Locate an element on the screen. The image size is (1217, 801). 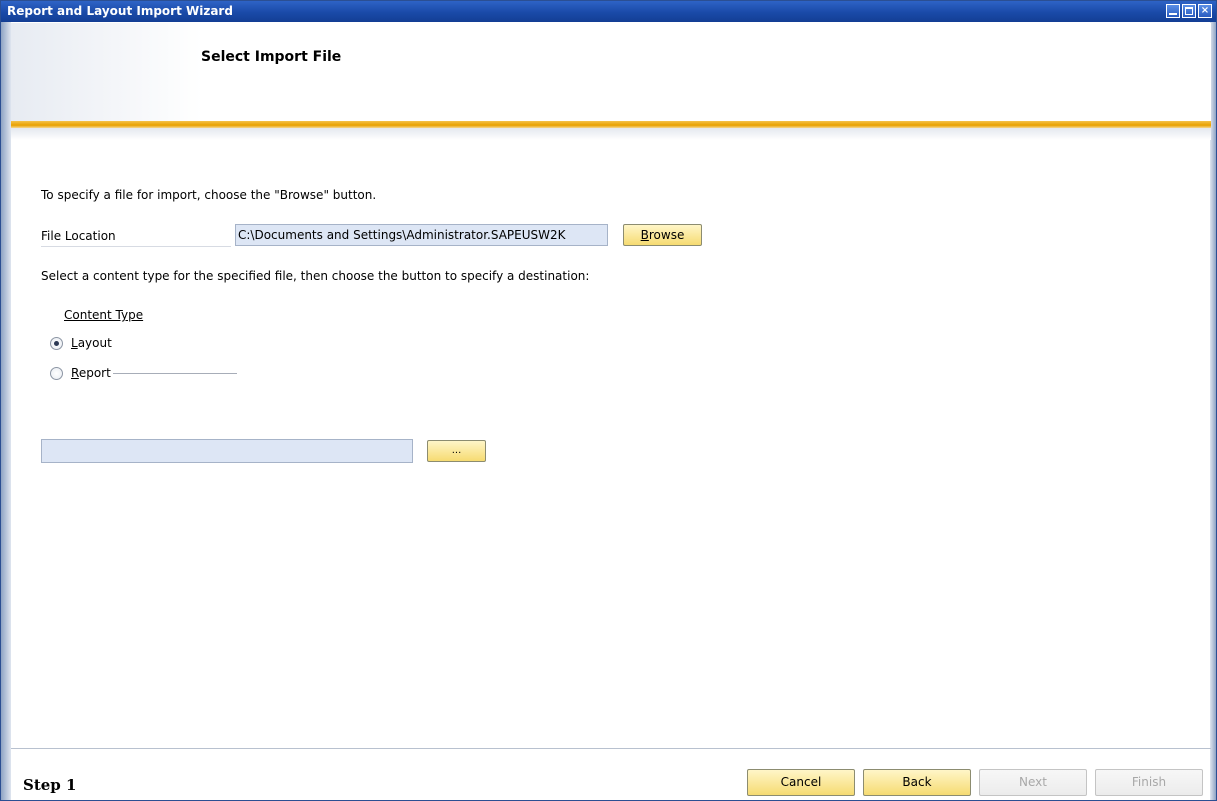
file-location-underline is located at coordinates (136, 246).